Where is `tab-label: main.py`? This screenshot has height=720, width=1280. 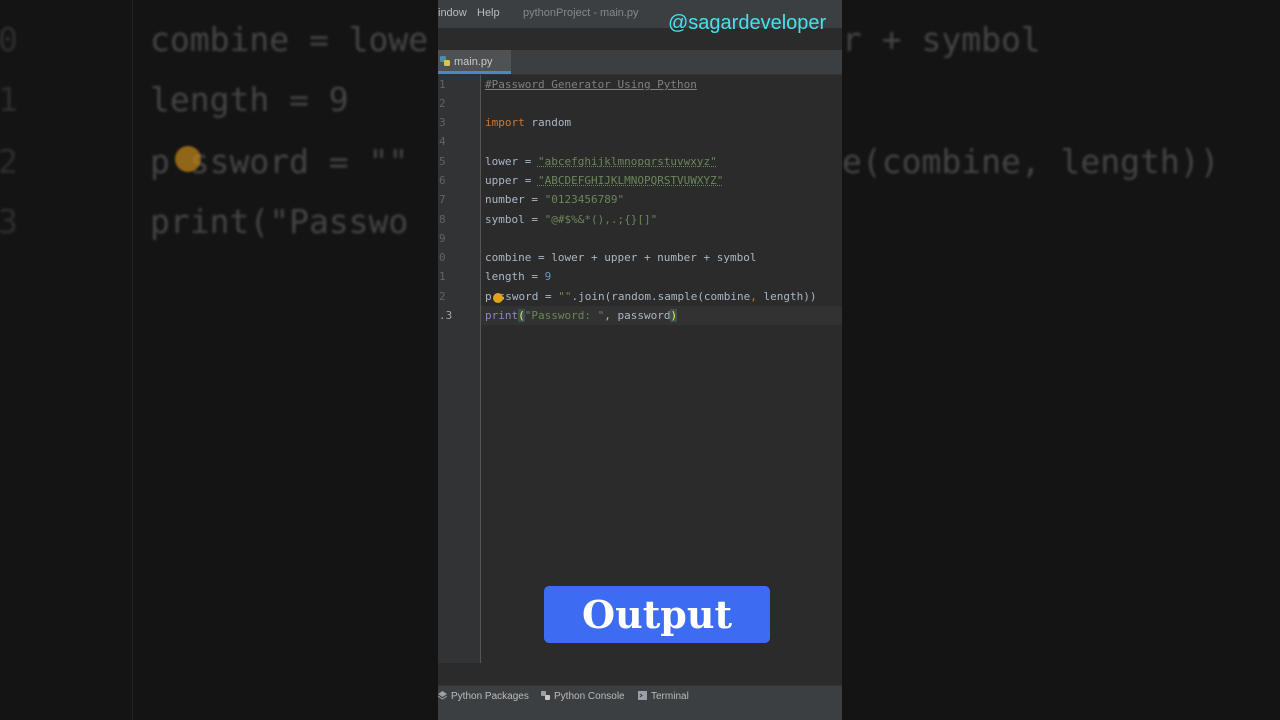
tab-label: main.py is located at coordinates (473, 62).